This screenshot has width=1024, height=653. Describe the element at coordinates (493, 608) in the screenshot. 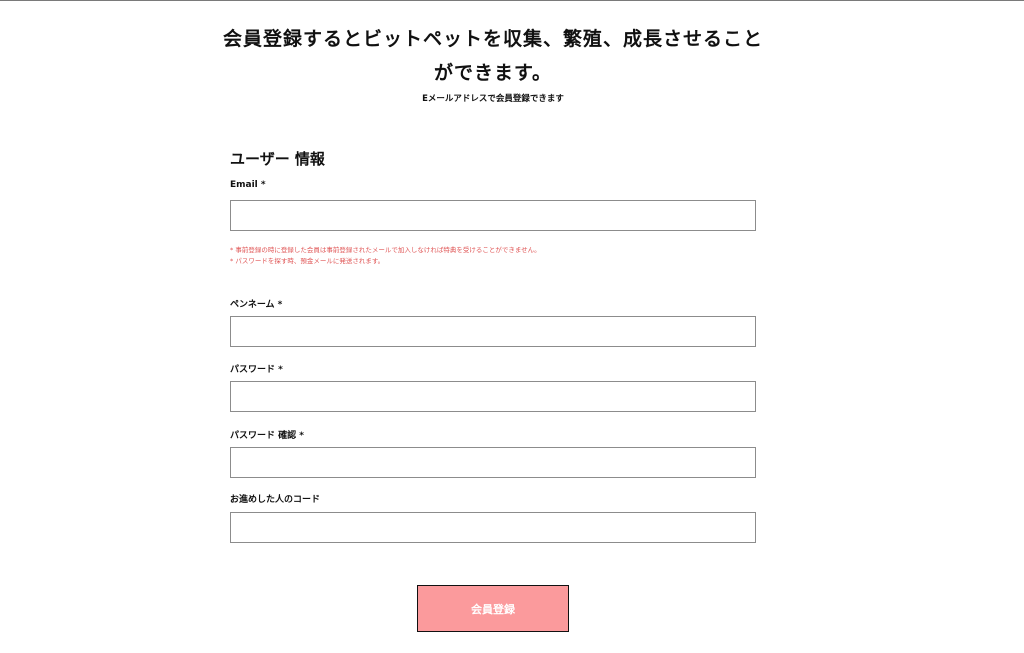

I see `register-button: 会員登録` at that location.